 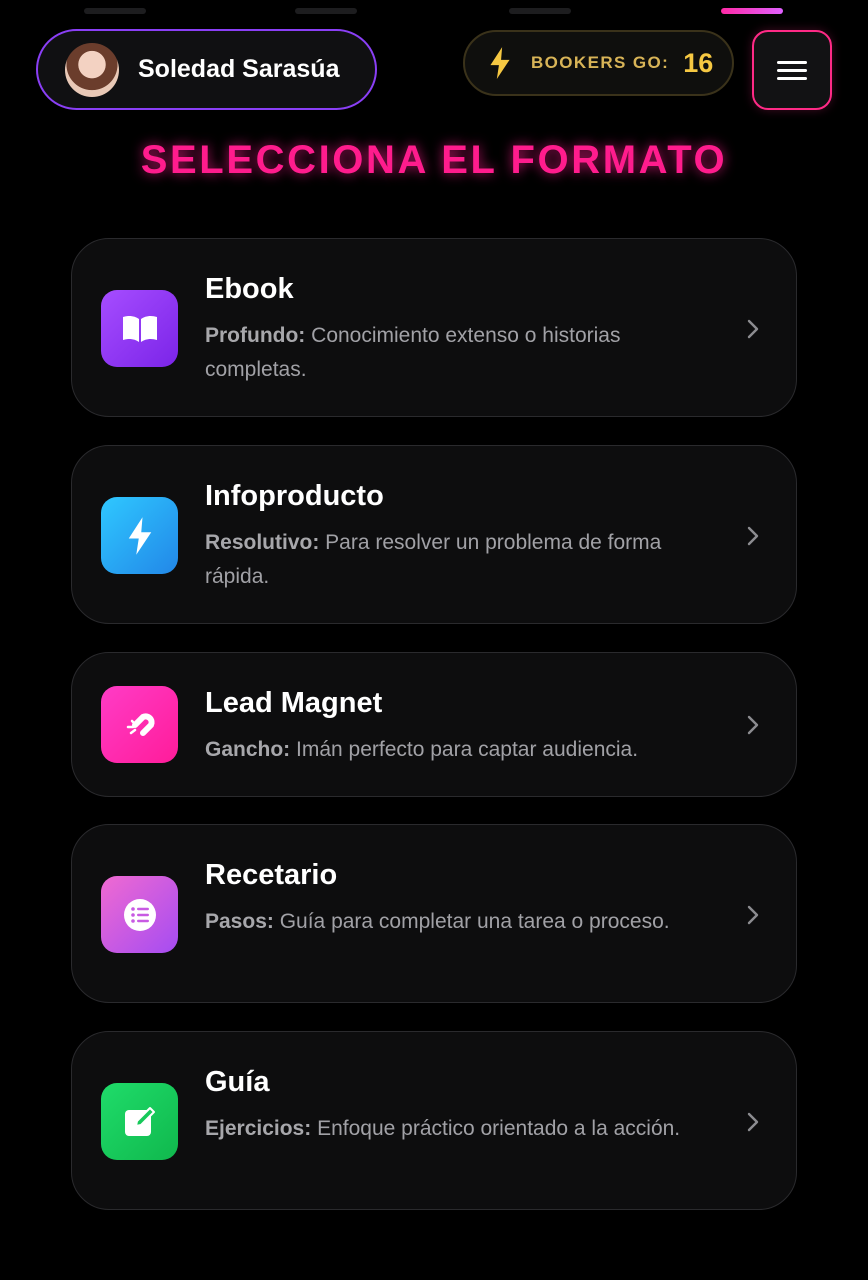 What do you see at coordinates (139, 724) in the screenshot?
I see `magnet-icon` at bounding box center [139, 724].